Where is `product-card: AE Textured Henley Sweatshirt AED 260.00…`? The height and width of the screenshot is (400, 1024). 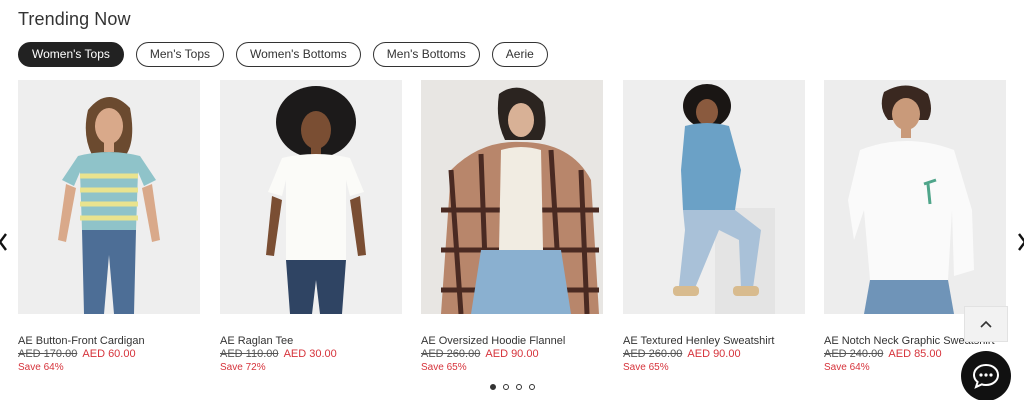 product-card: AE Textured Henley Sweatshirt AED 260.00… is located at coordinates (714, 226).